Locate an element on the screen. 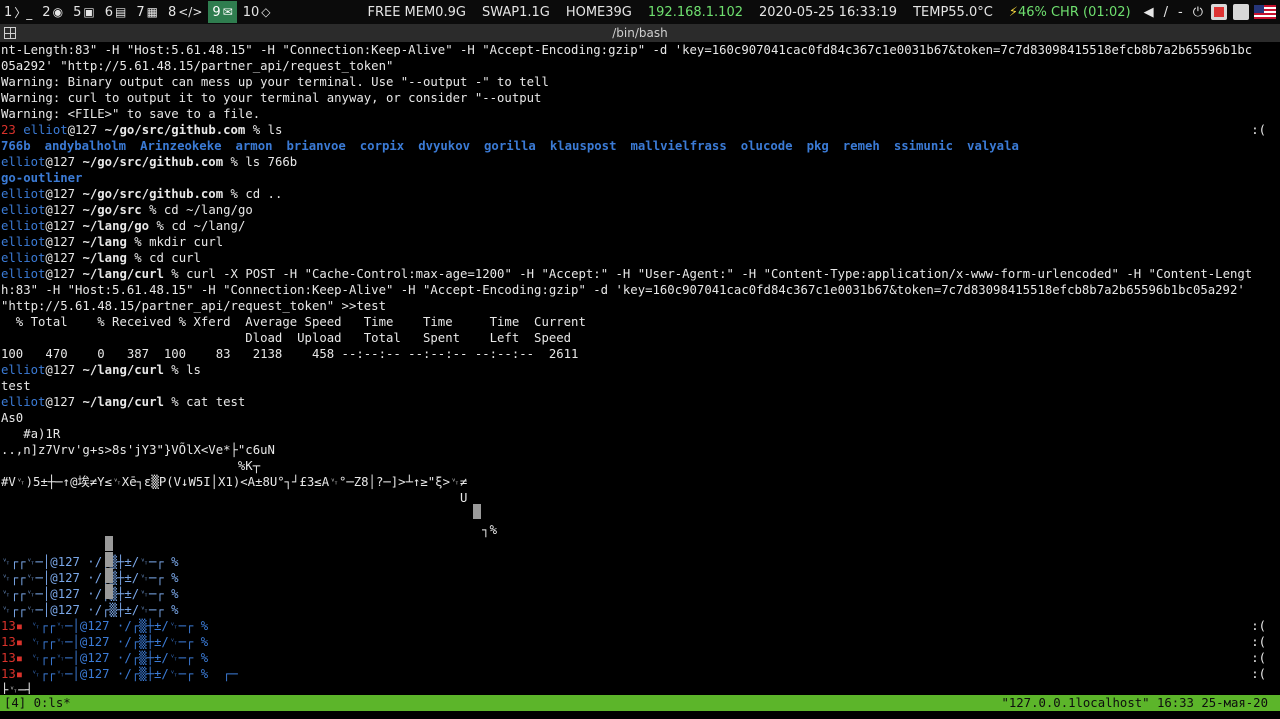  tray-app-icon is located at coordinates (1219, 12).